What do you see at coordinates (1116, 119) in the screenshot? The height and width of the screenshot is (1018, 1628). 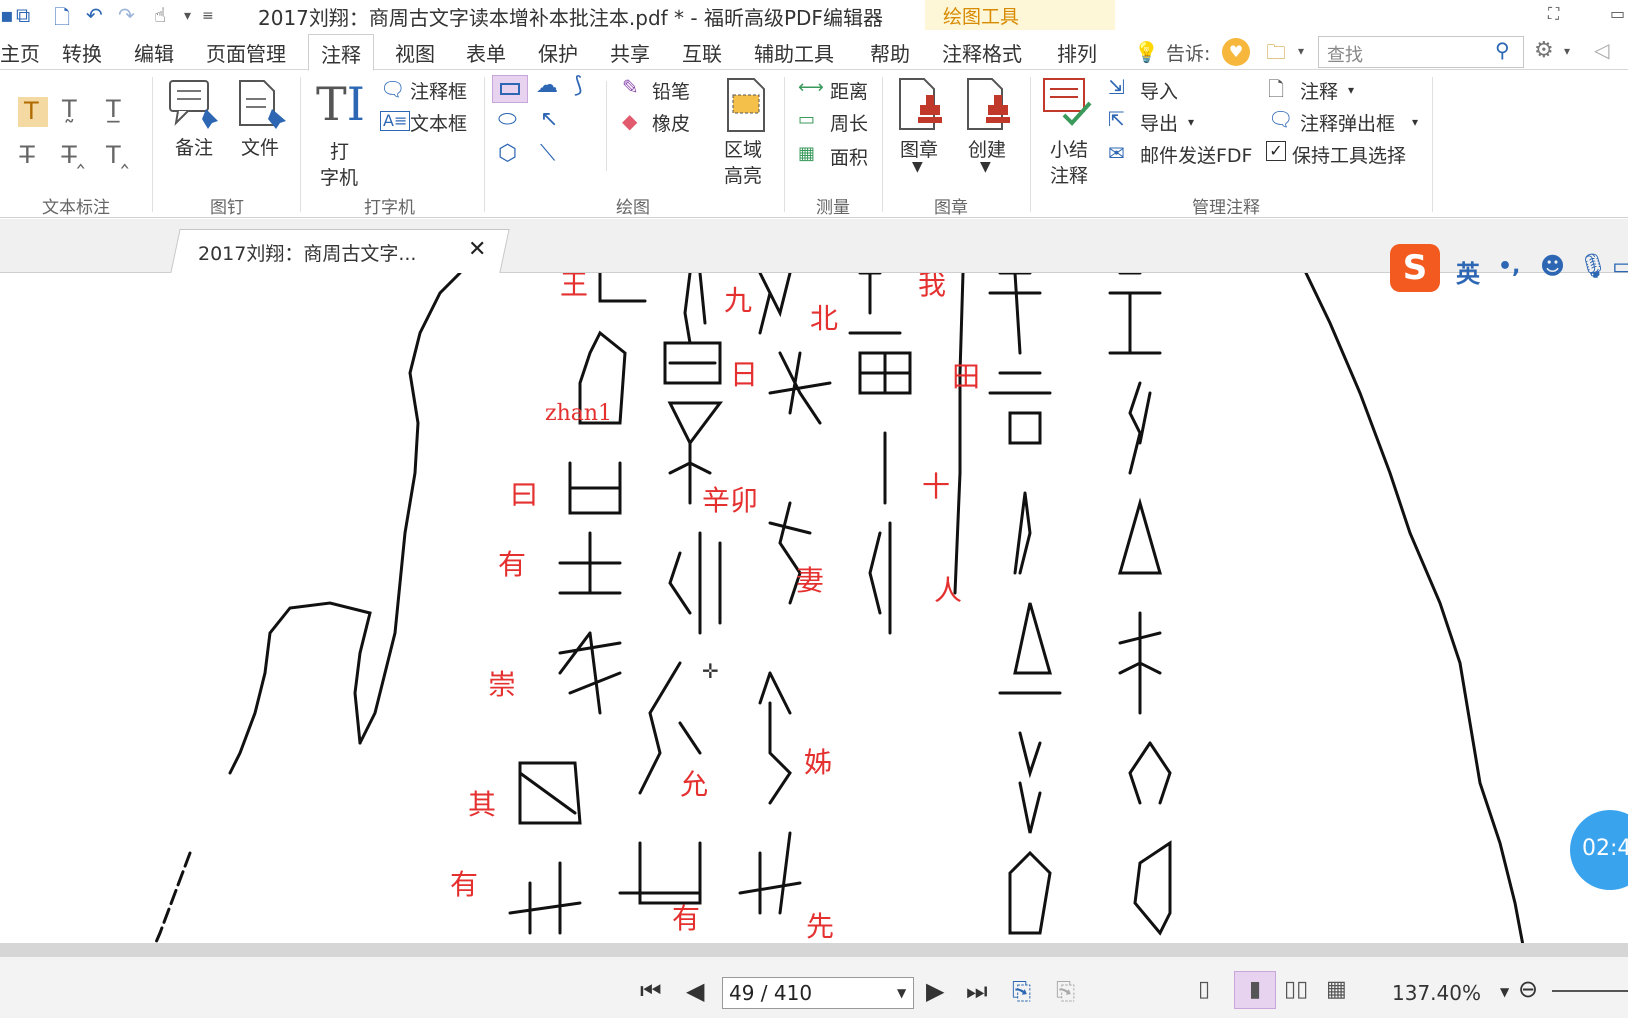 I see `export-icon: ⇱` at bounding box center [1116, 119].